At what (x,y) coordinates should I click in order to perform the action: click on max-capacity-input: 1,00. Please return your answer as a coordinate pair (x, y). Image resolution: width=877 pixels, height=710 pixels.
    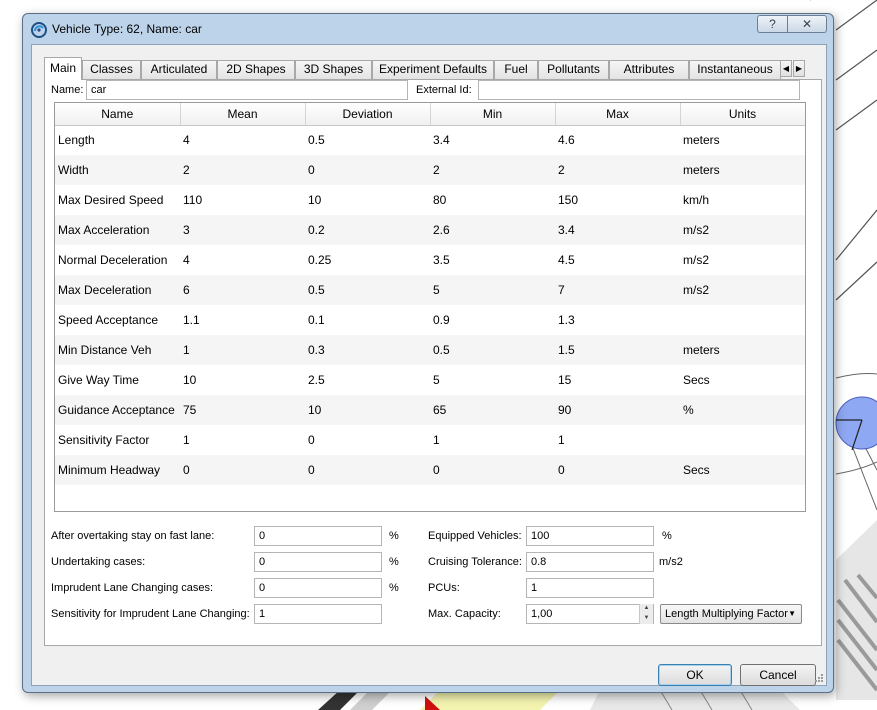
    Looking at the image, I should click on (590, 614).